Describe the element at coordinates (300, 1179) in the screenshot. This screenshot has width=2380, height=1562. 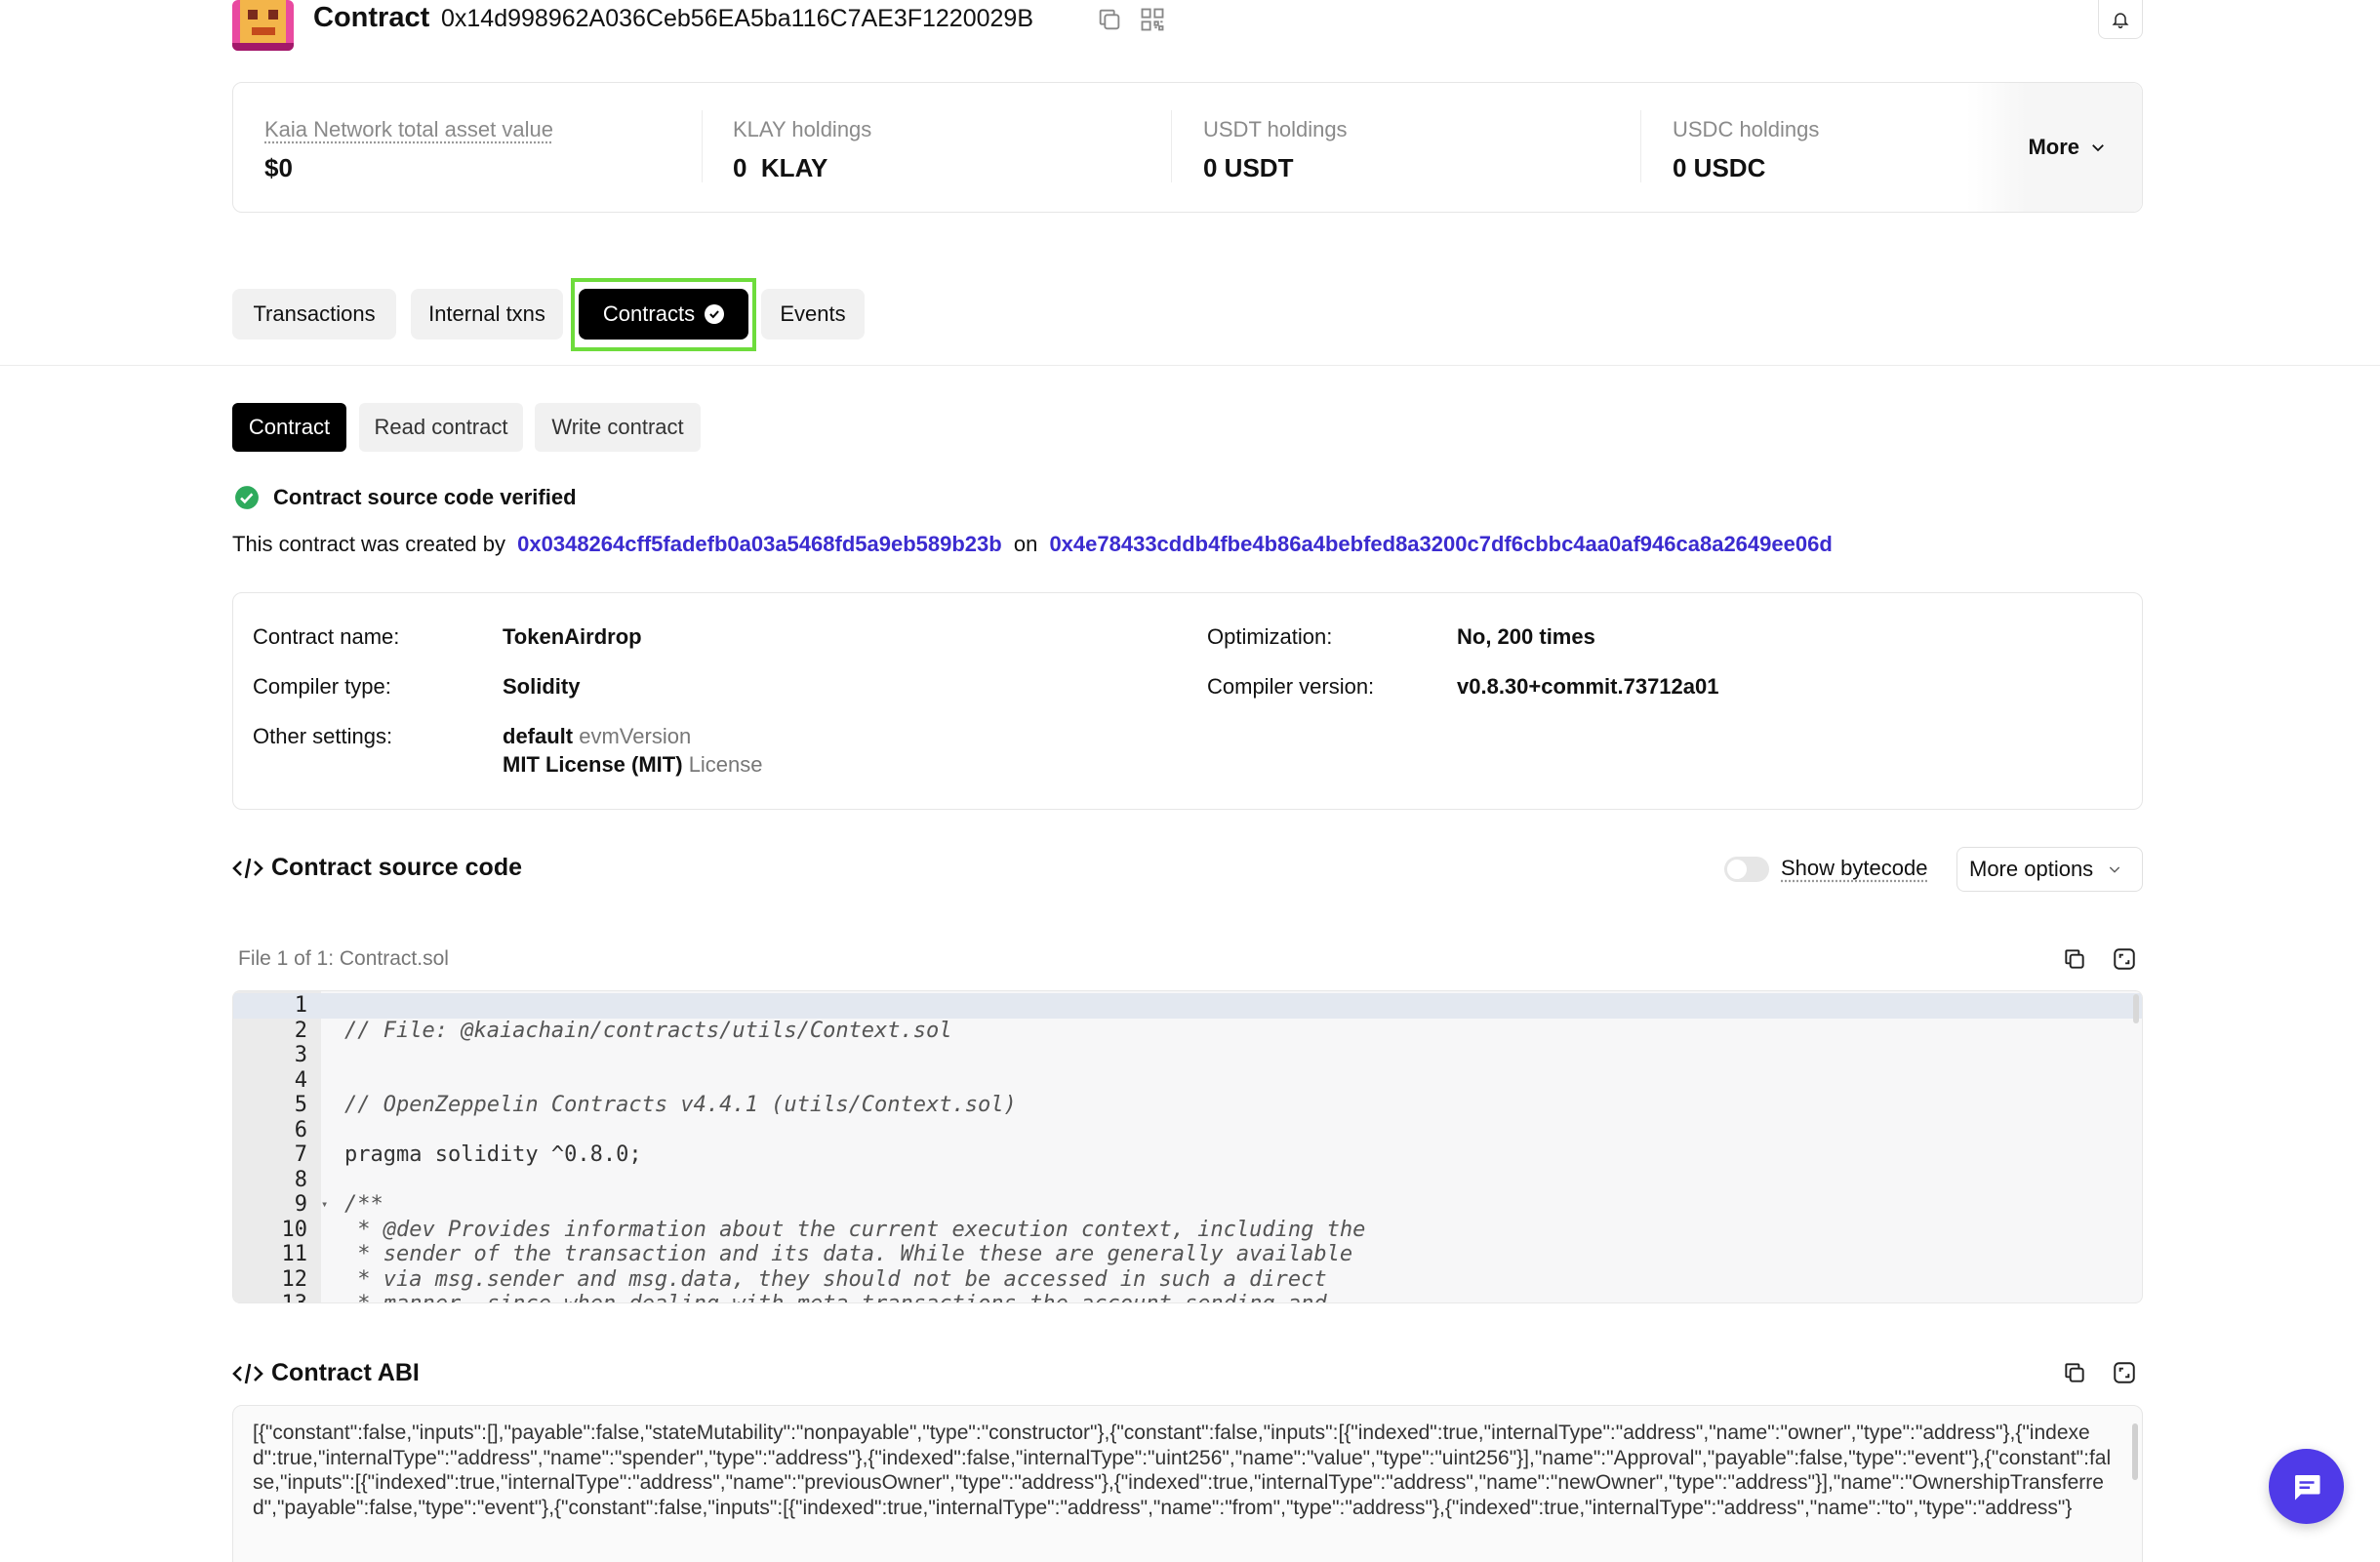
I see `code-line: 8` at that location.